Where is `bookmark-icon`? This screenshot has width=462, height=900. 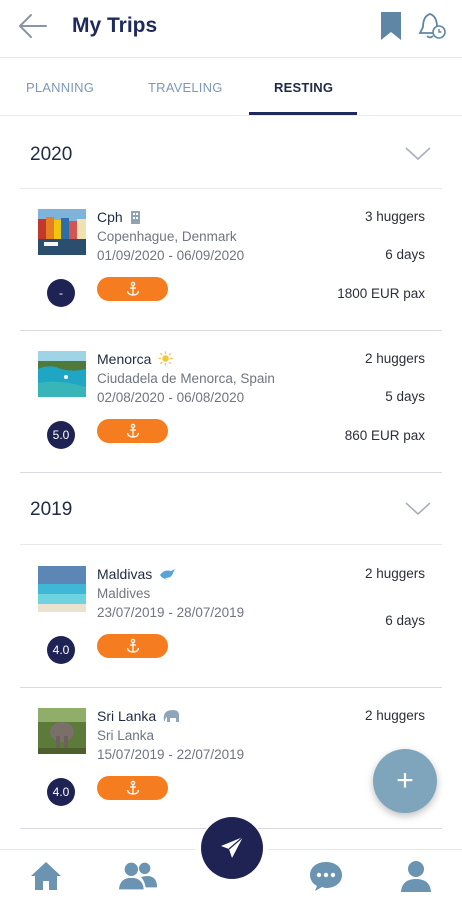 bookmark-icon is located at coordinates (391, 26).